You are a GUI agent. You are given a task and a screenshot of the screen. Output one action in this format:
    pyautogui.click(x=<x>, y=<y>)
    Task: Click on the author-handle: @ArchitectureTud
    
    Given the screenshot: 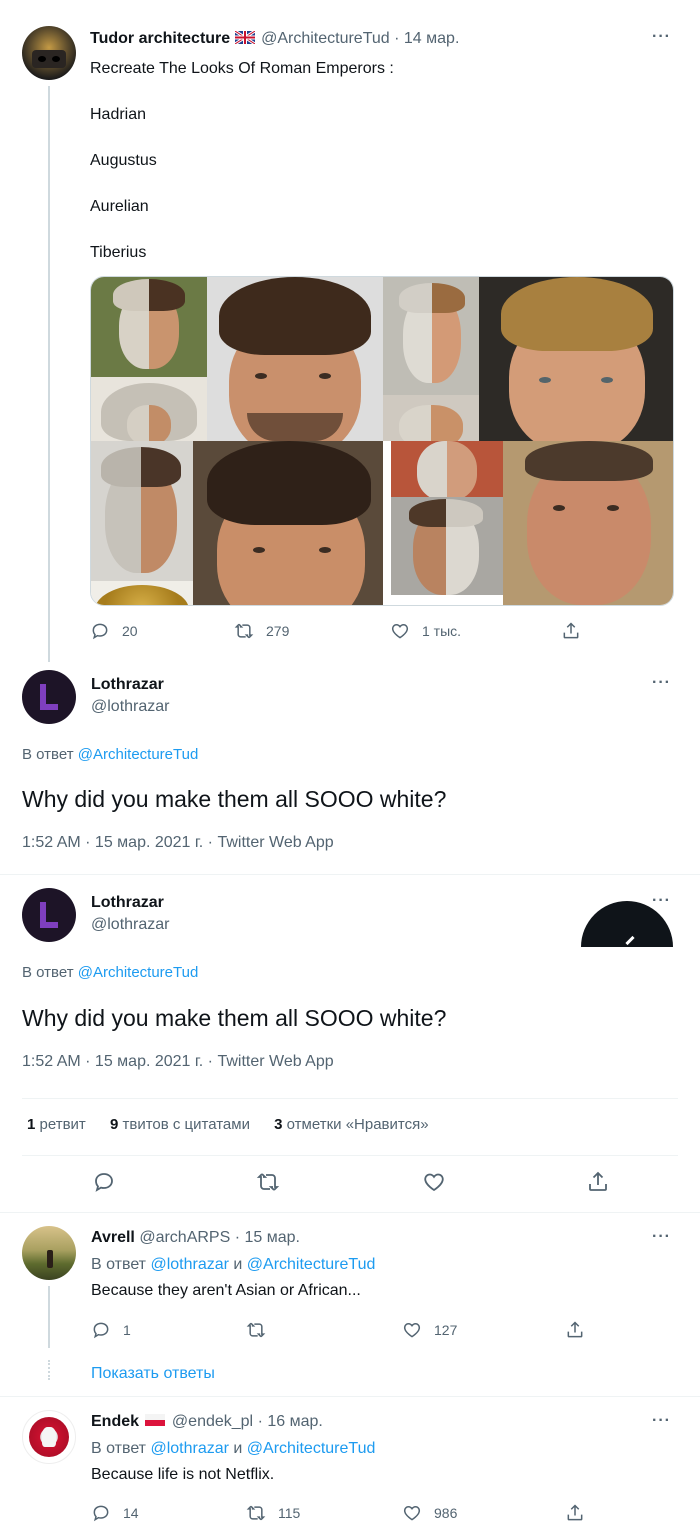 What is the action you would take?
    pyautogui.click(x=325, y=38)
    